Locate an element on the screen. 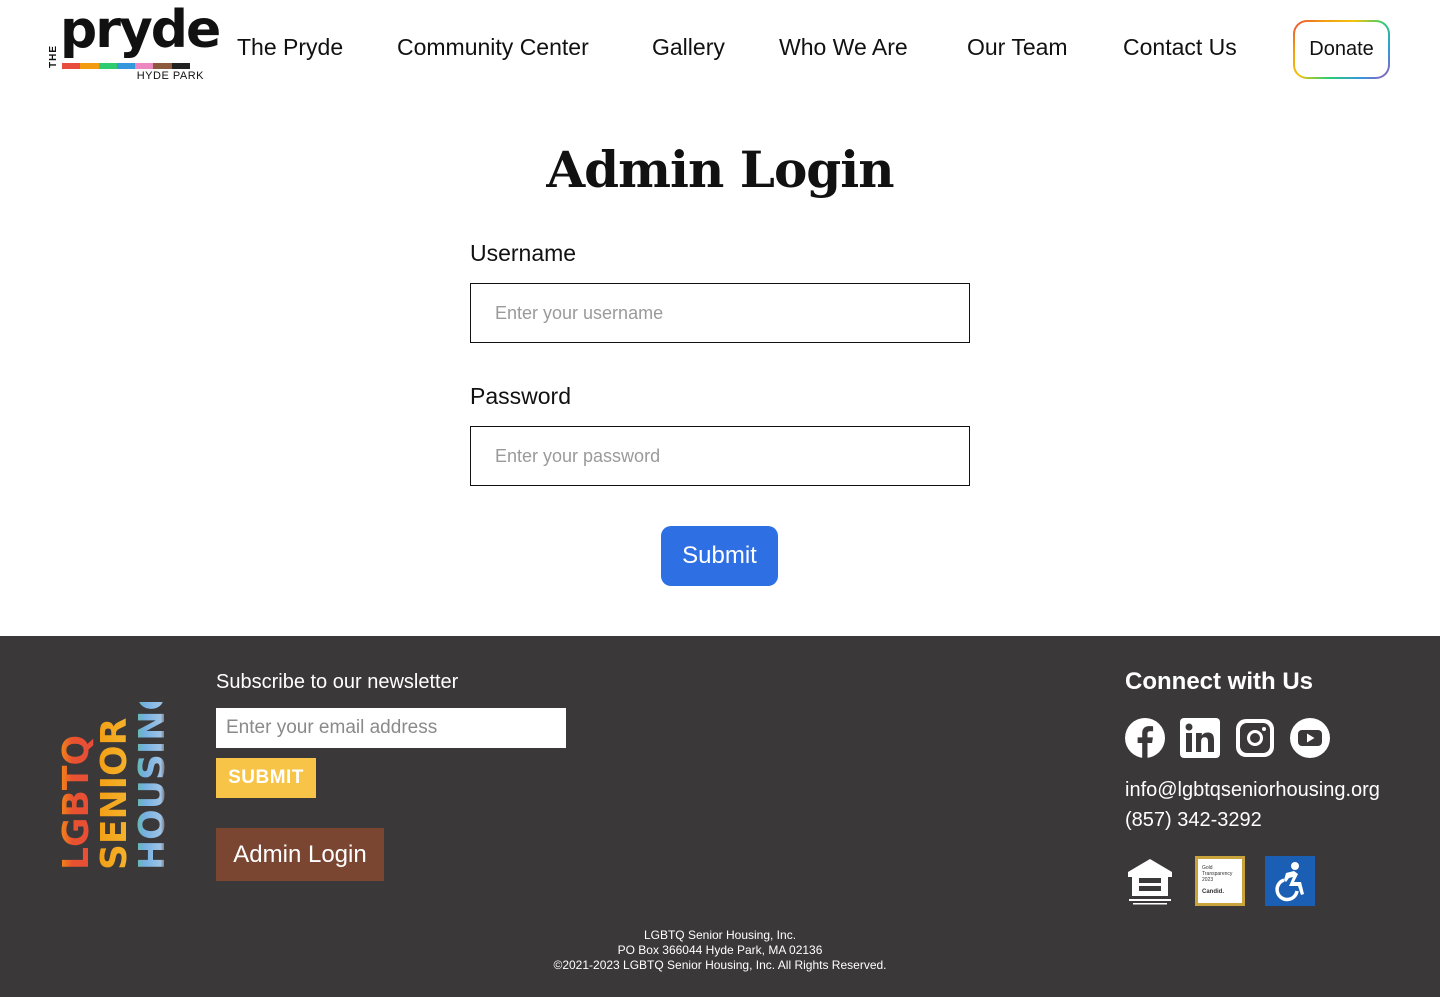 Image resolution: width=1440 pixels, height=997 pixels. instagram-icon is located at coordinates (1255, 738).